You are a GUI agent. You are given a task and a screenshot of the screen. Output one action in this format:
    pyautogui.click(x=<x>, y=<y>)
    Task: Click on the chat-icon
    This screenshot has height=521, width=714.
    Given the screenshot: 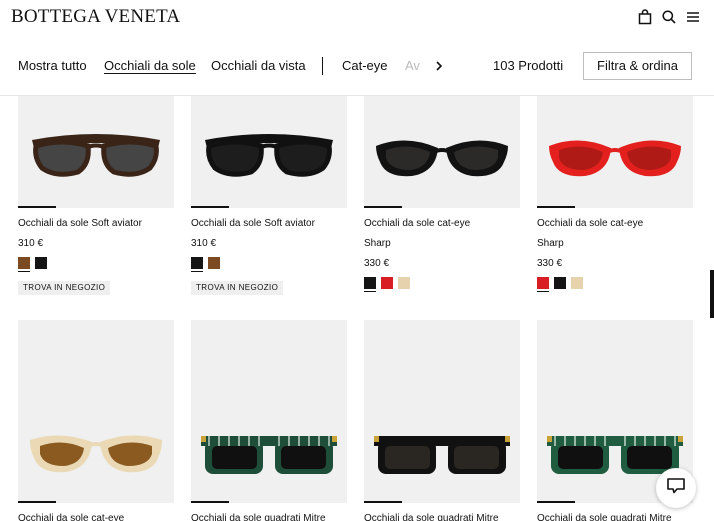 What is the action you would take?
    pyautogui.click(x=676, y=488)
    